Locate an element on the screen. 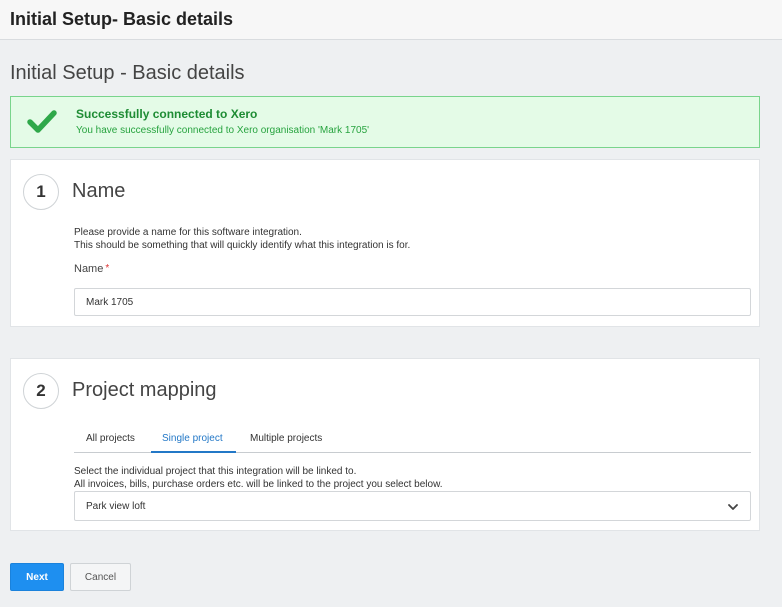  cancel-button: Cancel is located at coordinates (100, 577).